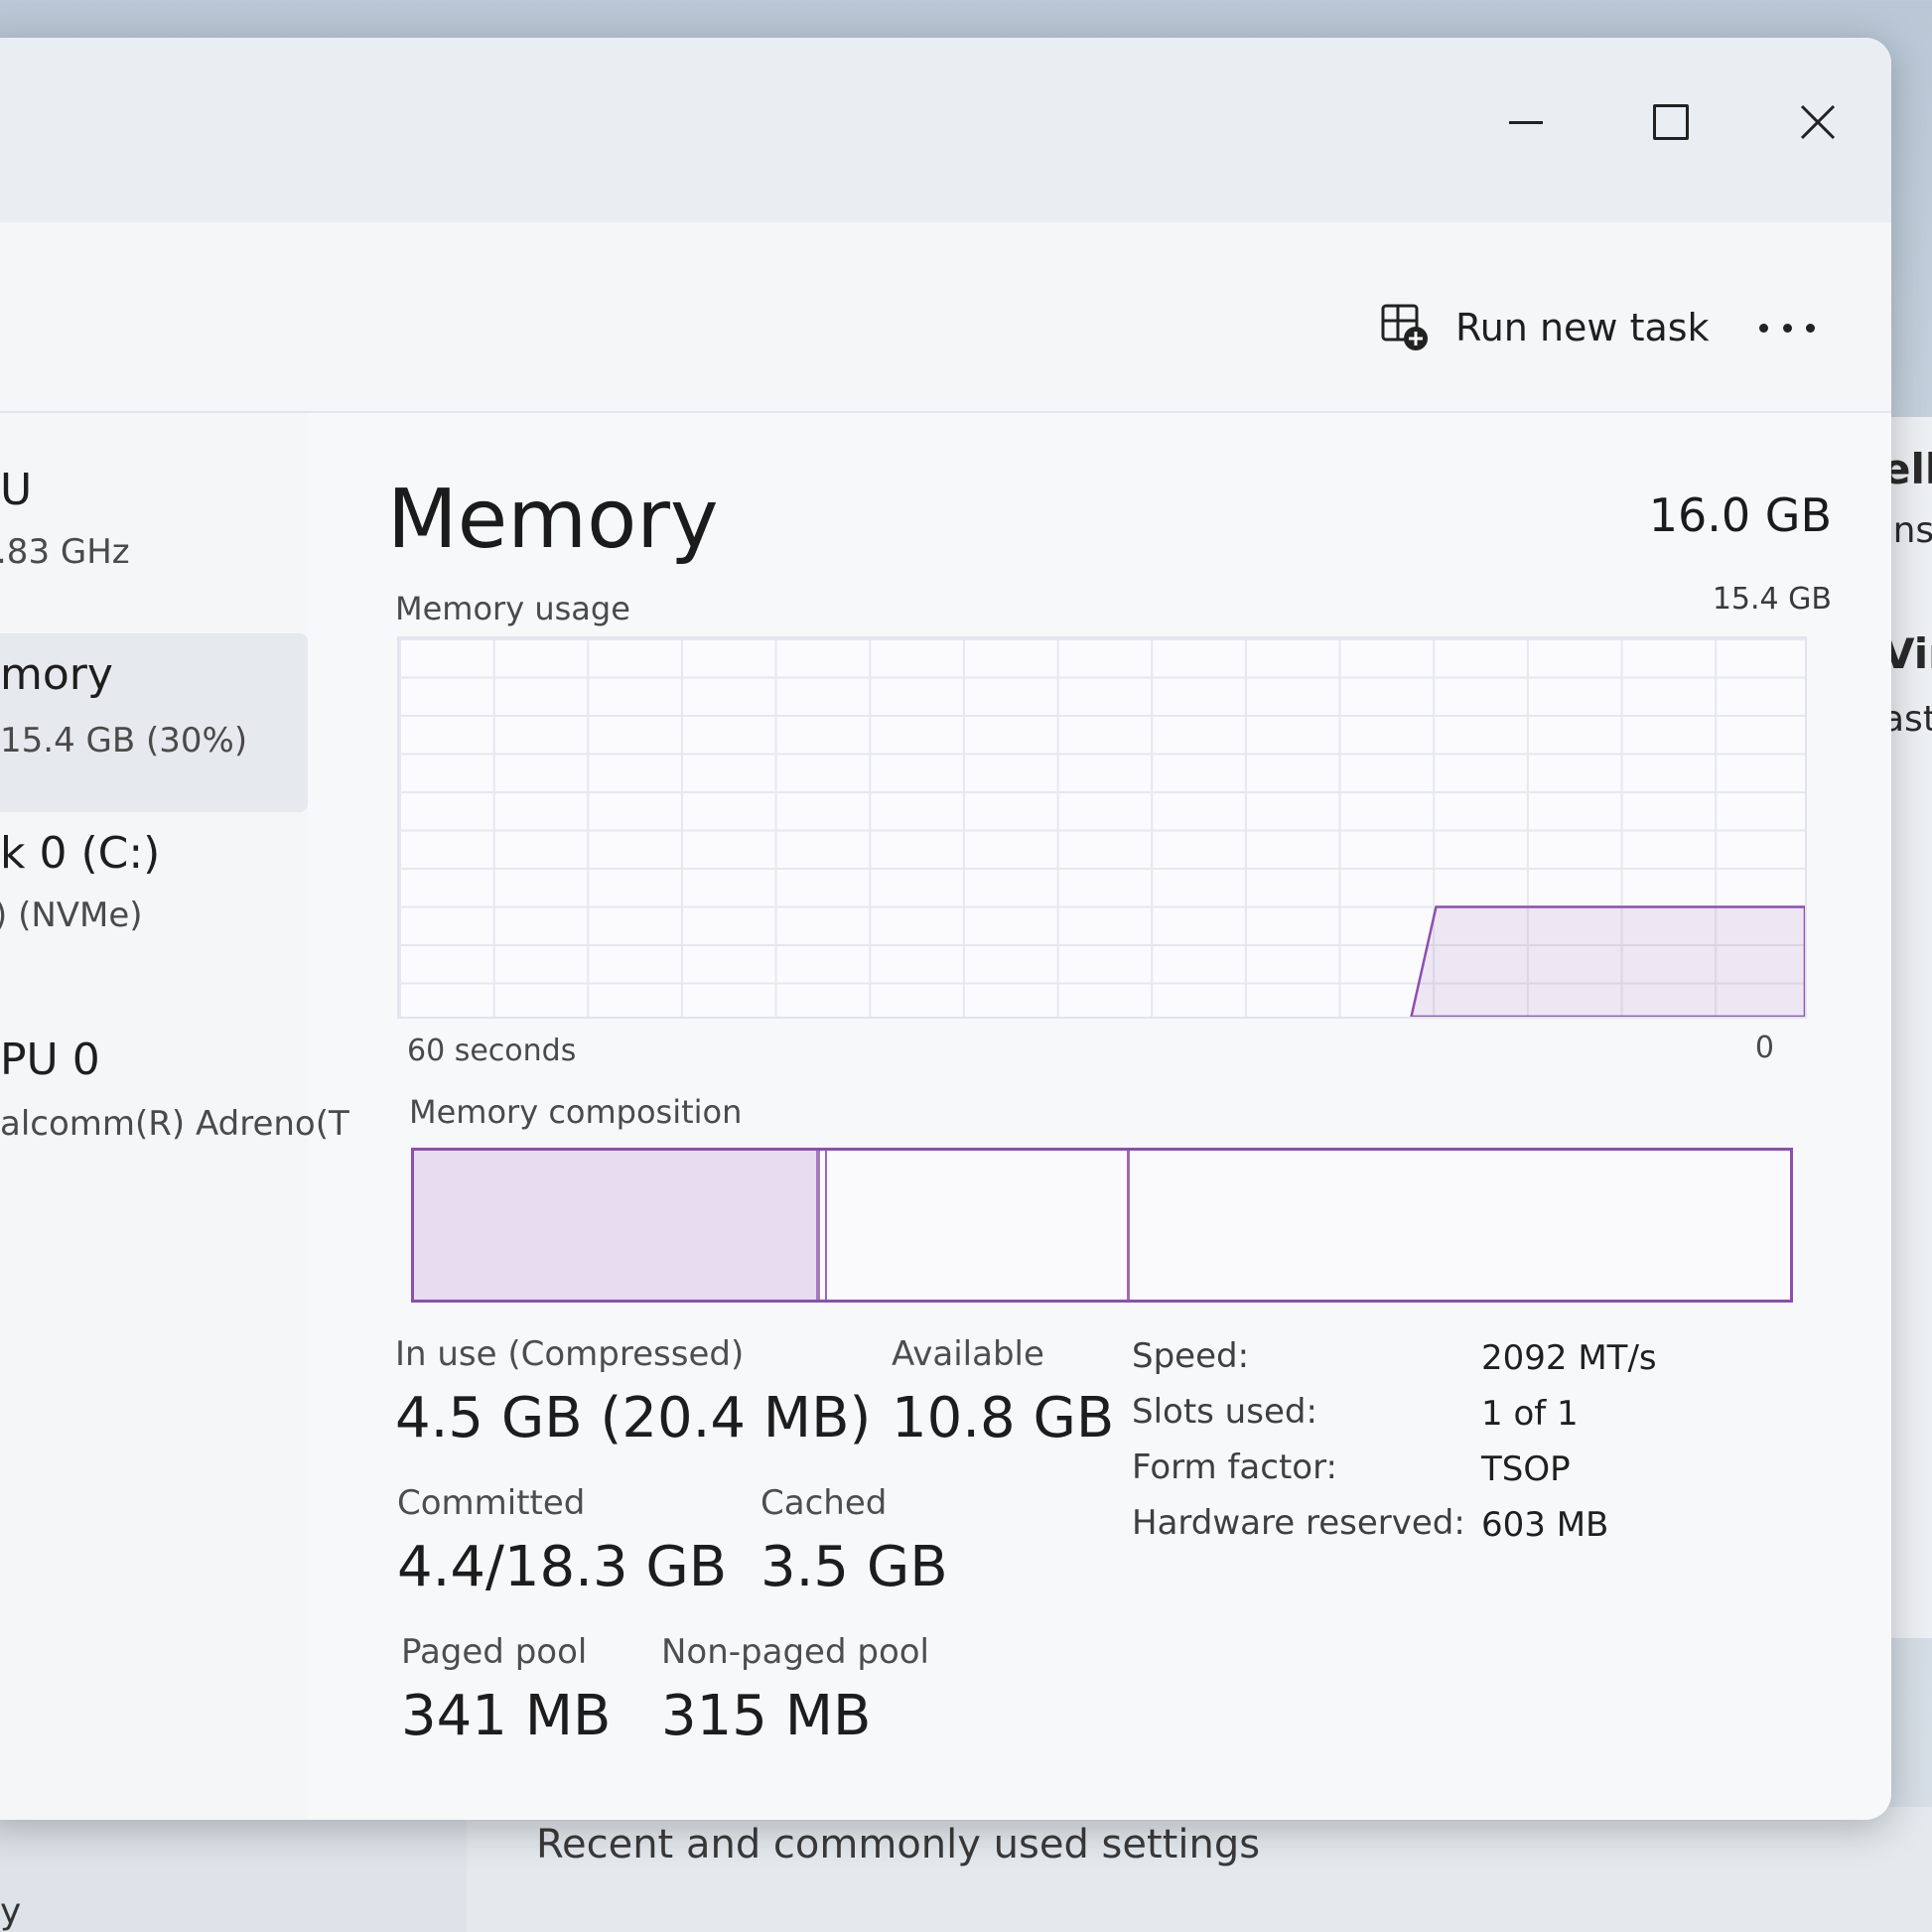  I want to click on sidebar-item-subtitle: ) (NVMe), so click(71, 915).